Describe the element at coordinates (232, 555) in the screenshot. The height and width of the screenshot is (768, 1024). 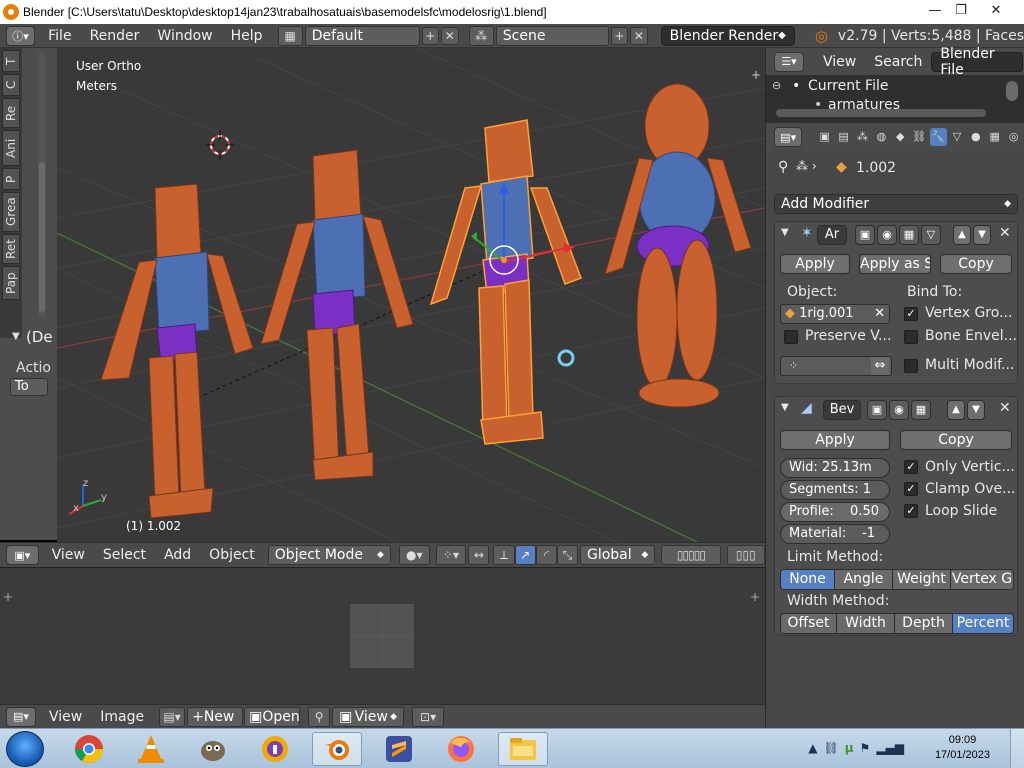
I see `menu-object: Object` at that location.